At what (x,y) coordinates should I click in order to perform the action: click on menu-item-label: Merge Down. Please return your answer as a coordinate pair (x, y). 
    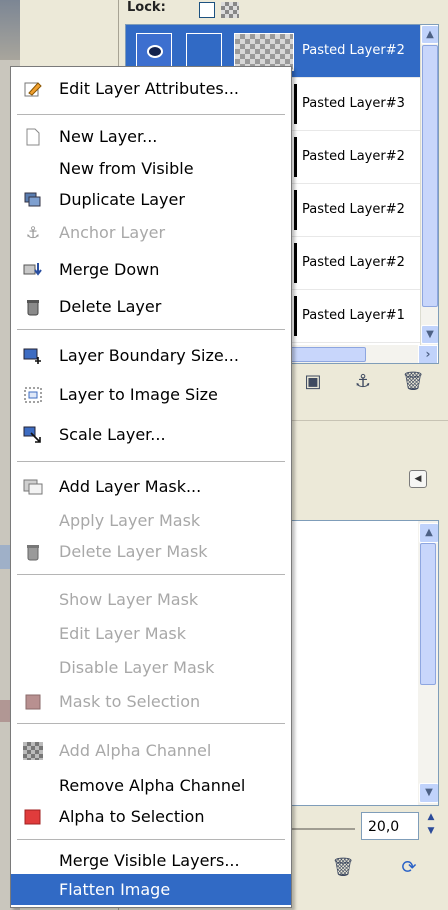
    Looking at the image, I should click on (109, 269).